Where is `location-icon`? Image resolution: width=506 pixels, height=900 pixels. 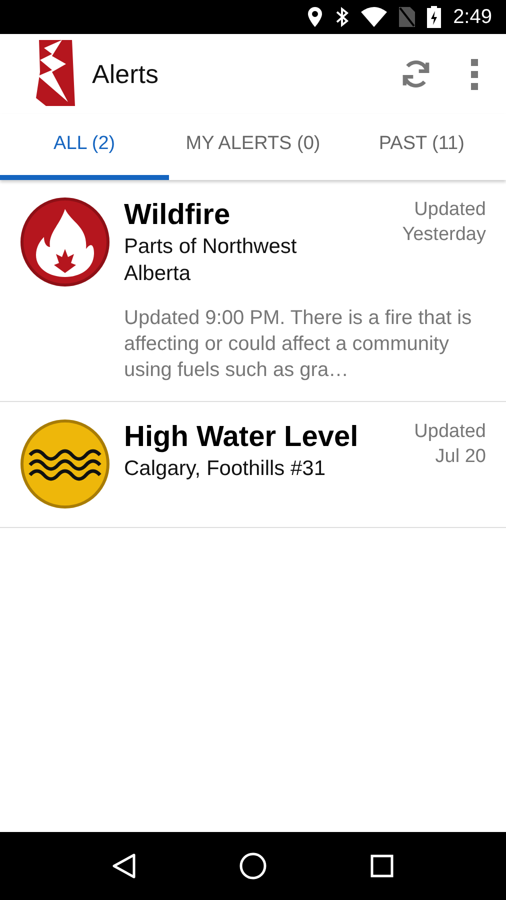 location-icon is located at coordinates (315, 17).